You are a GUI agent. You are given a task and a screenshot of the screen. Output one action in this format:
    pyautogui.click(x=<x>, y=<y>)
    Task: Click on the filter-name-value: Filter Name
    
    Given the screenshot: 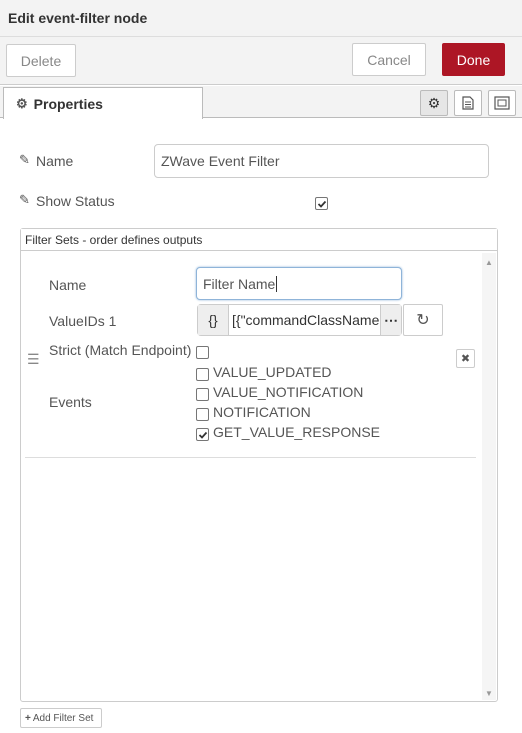 What is the action you would take?
    pyautogui.click(x=239, y=283)
    